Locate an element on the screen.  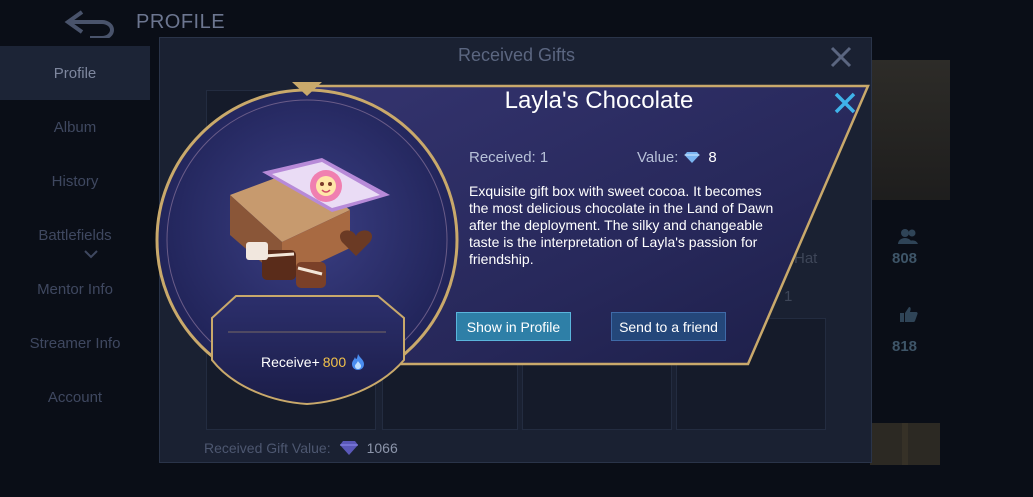
value-amount: 8 is located at coordinates (712, 157).